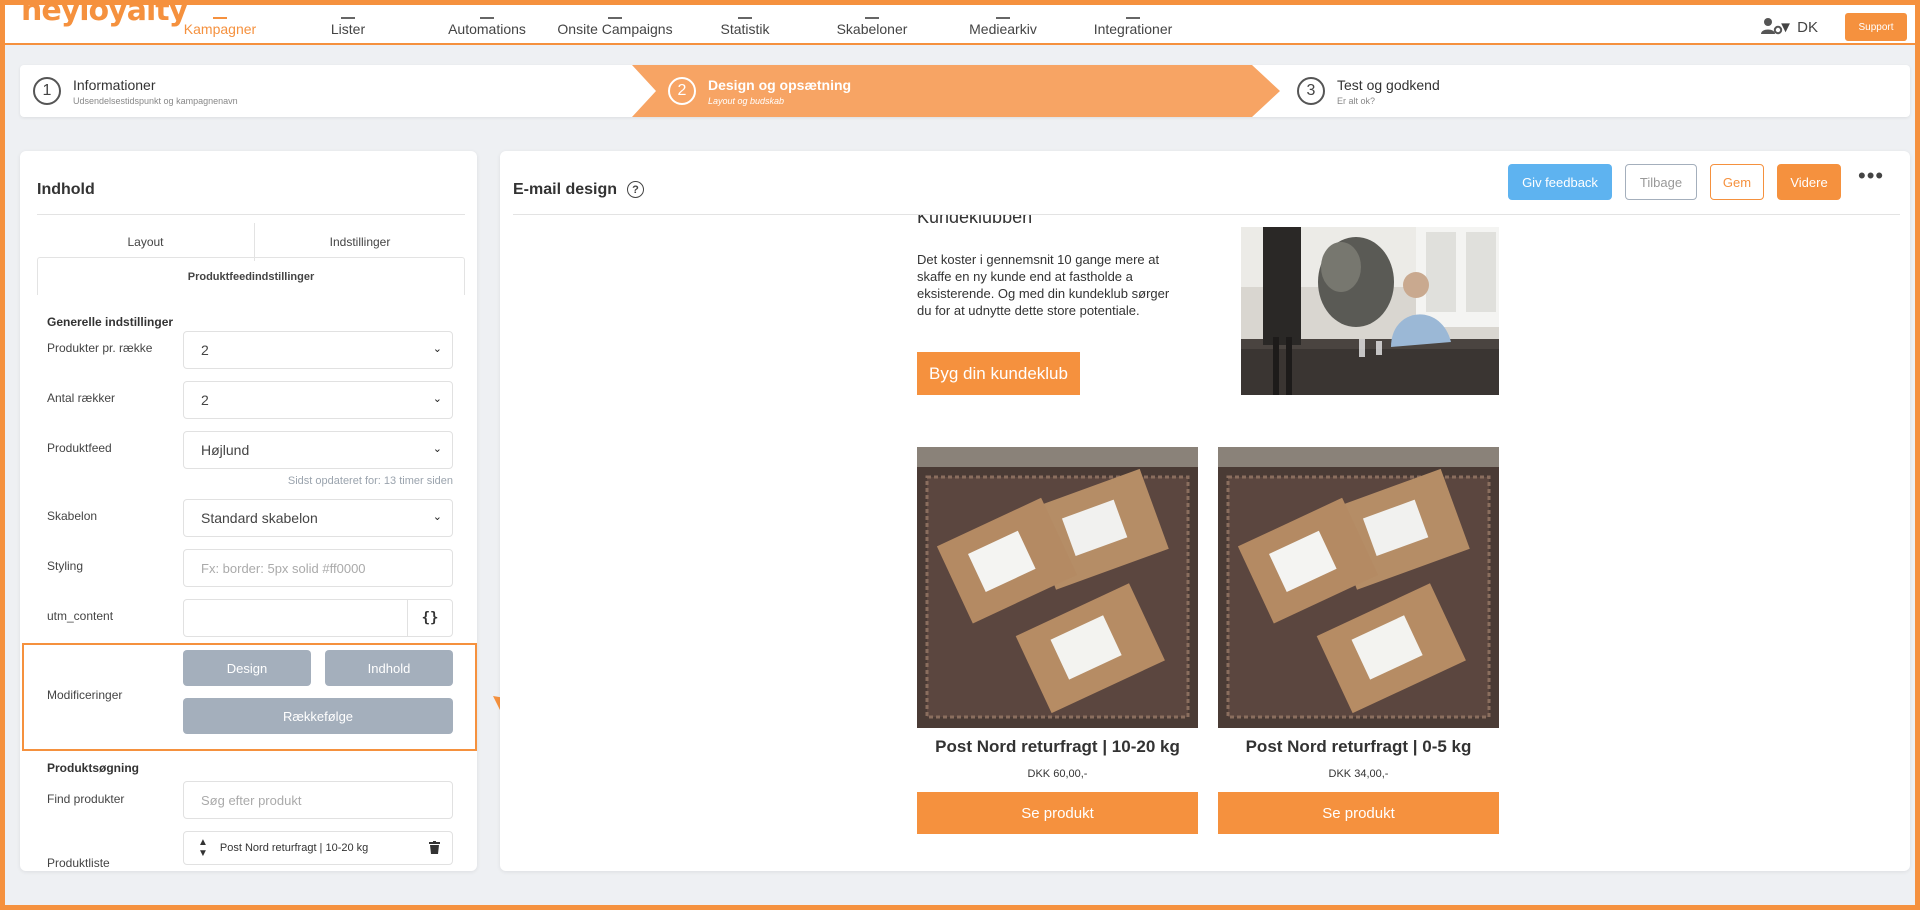 This screenshot has height=910, width=1920. Describe the element at coordinates (745, 15) in the screenshot. I see `bar-chart-icon` at that location.